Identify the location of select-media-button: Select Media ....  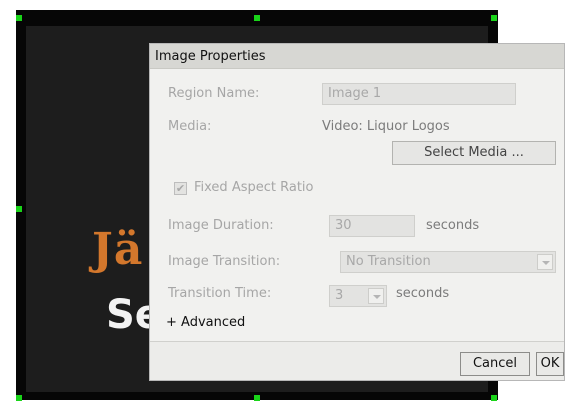
(474, 153).